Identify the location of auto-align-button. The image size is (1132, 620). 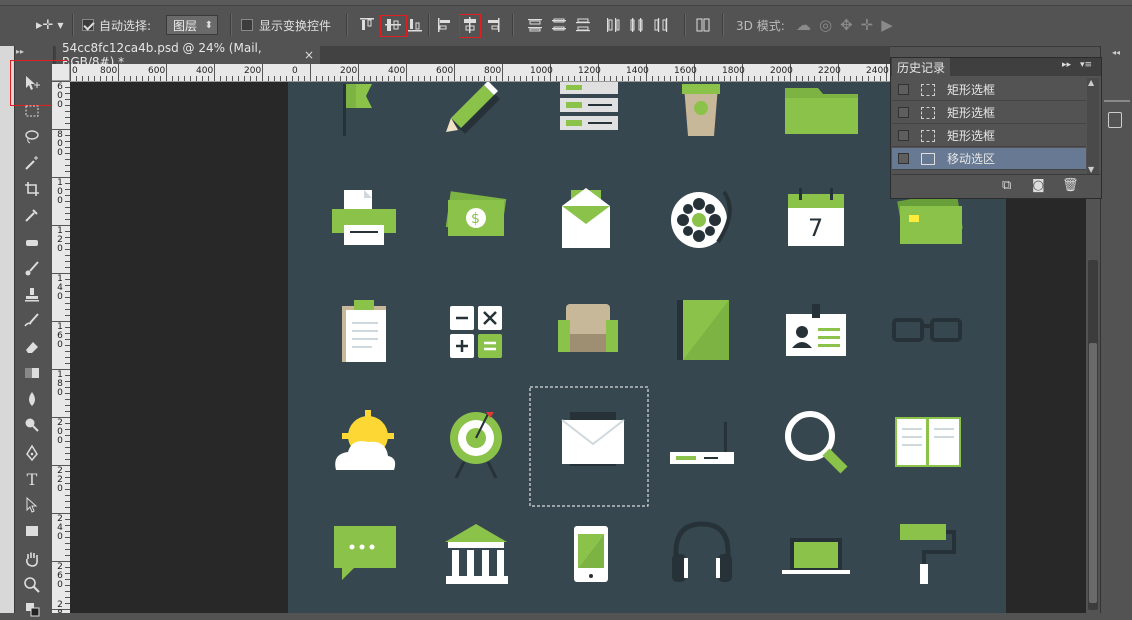
(703, 25).